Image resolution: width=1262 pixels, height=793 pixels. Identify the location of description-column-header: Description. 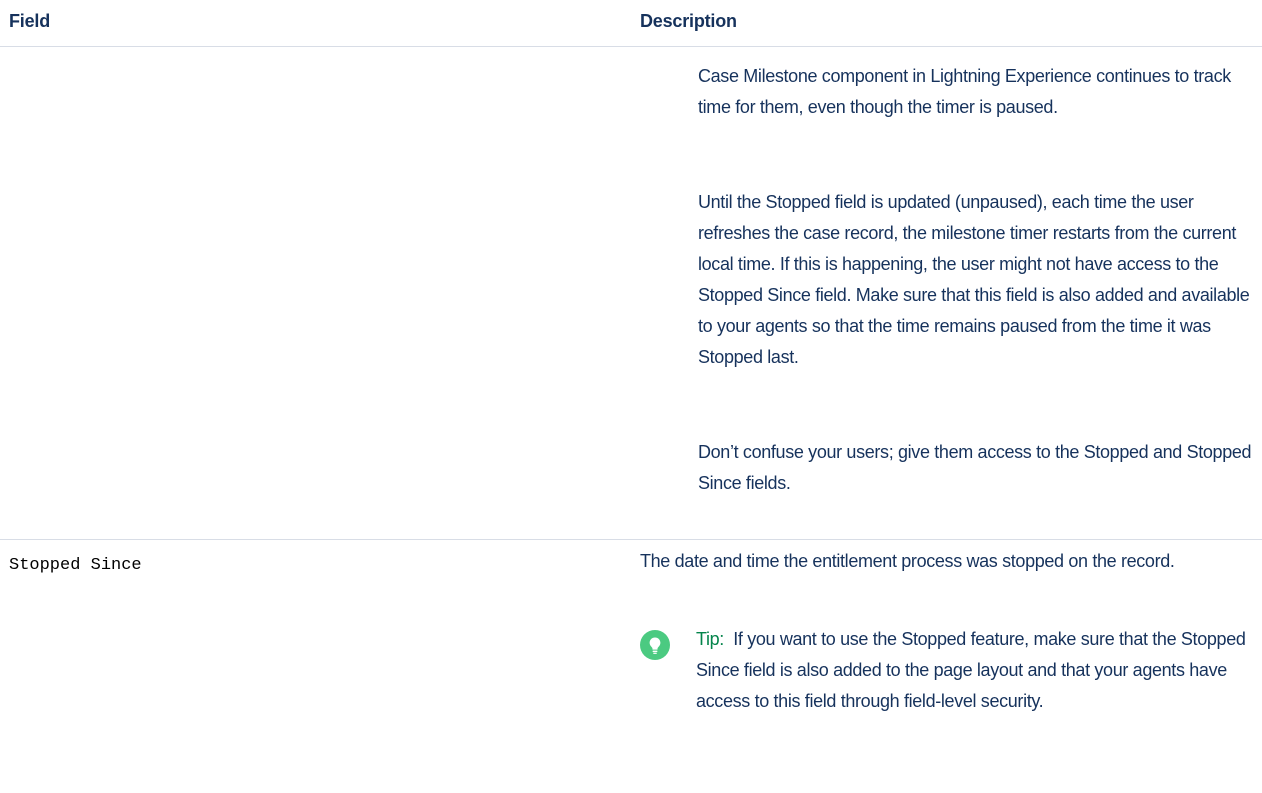
(688, 21).